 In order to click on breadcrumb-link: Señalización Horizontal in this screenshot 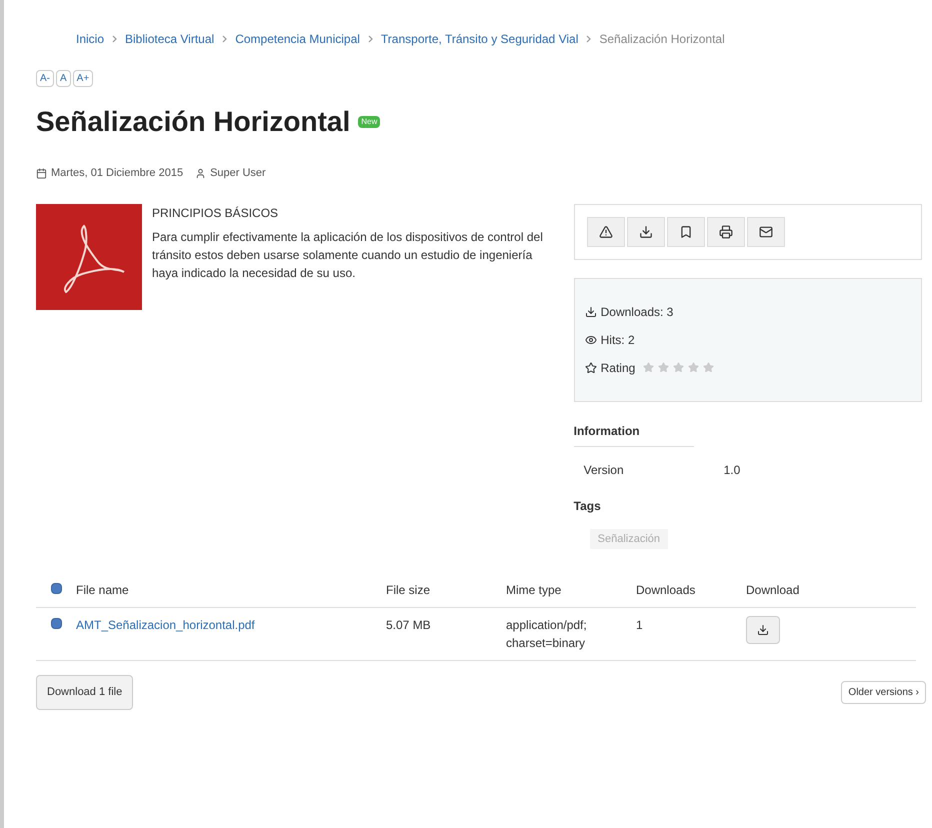, I will do `click(662, 39)`.